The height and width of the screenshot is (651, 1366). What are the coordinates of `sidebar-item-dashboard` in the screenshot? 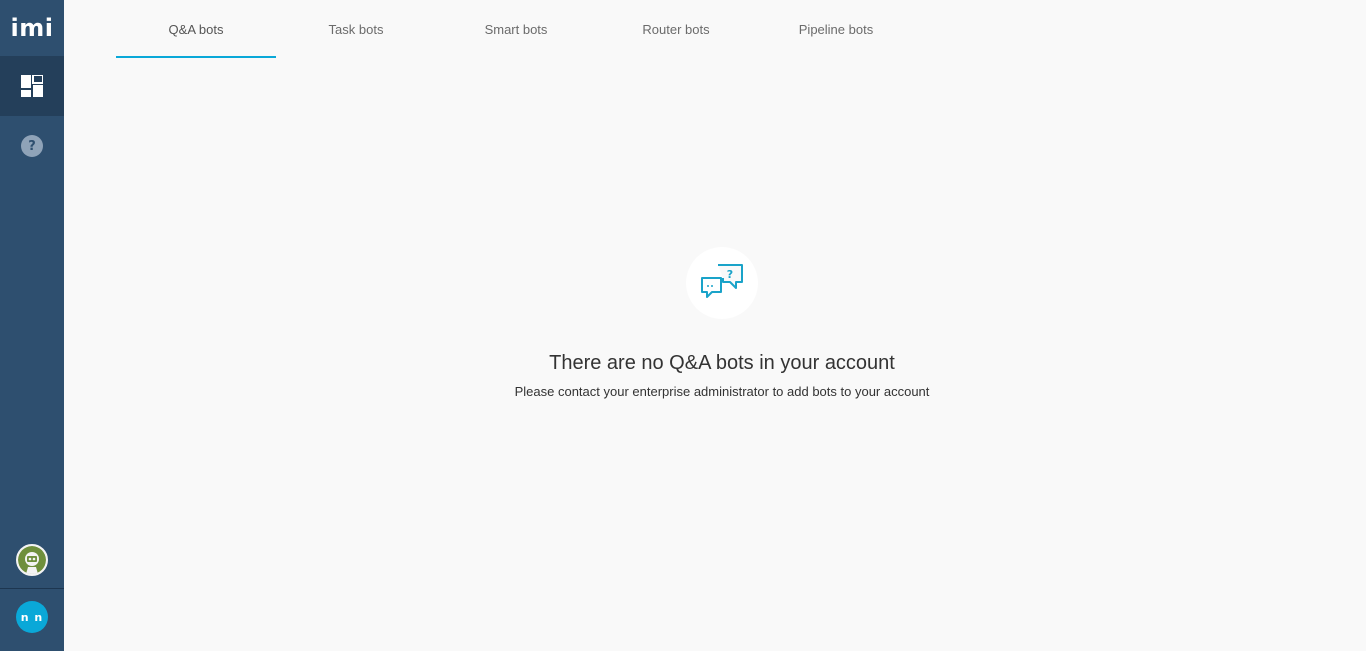 It's located at (32, 86).